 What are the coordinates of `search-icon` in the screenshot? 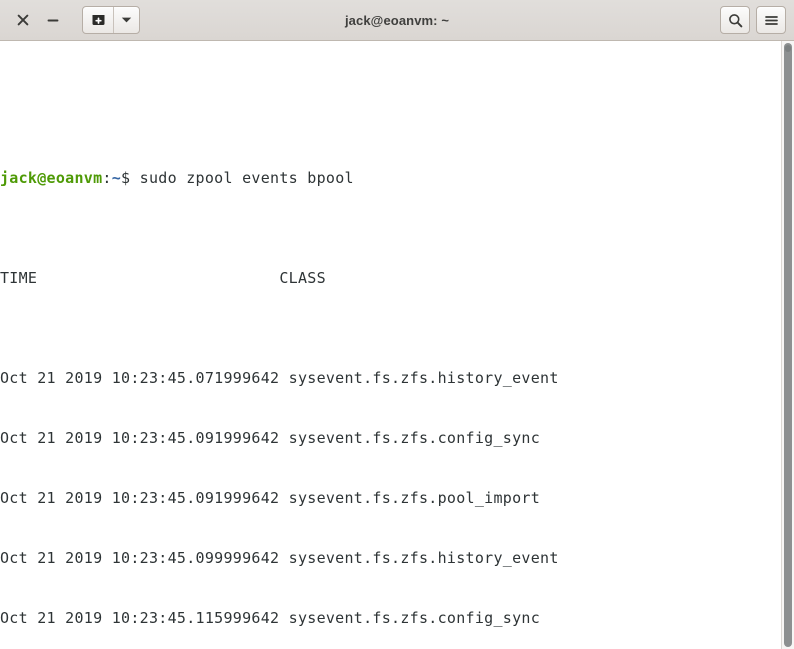 It's located at (735, 20).